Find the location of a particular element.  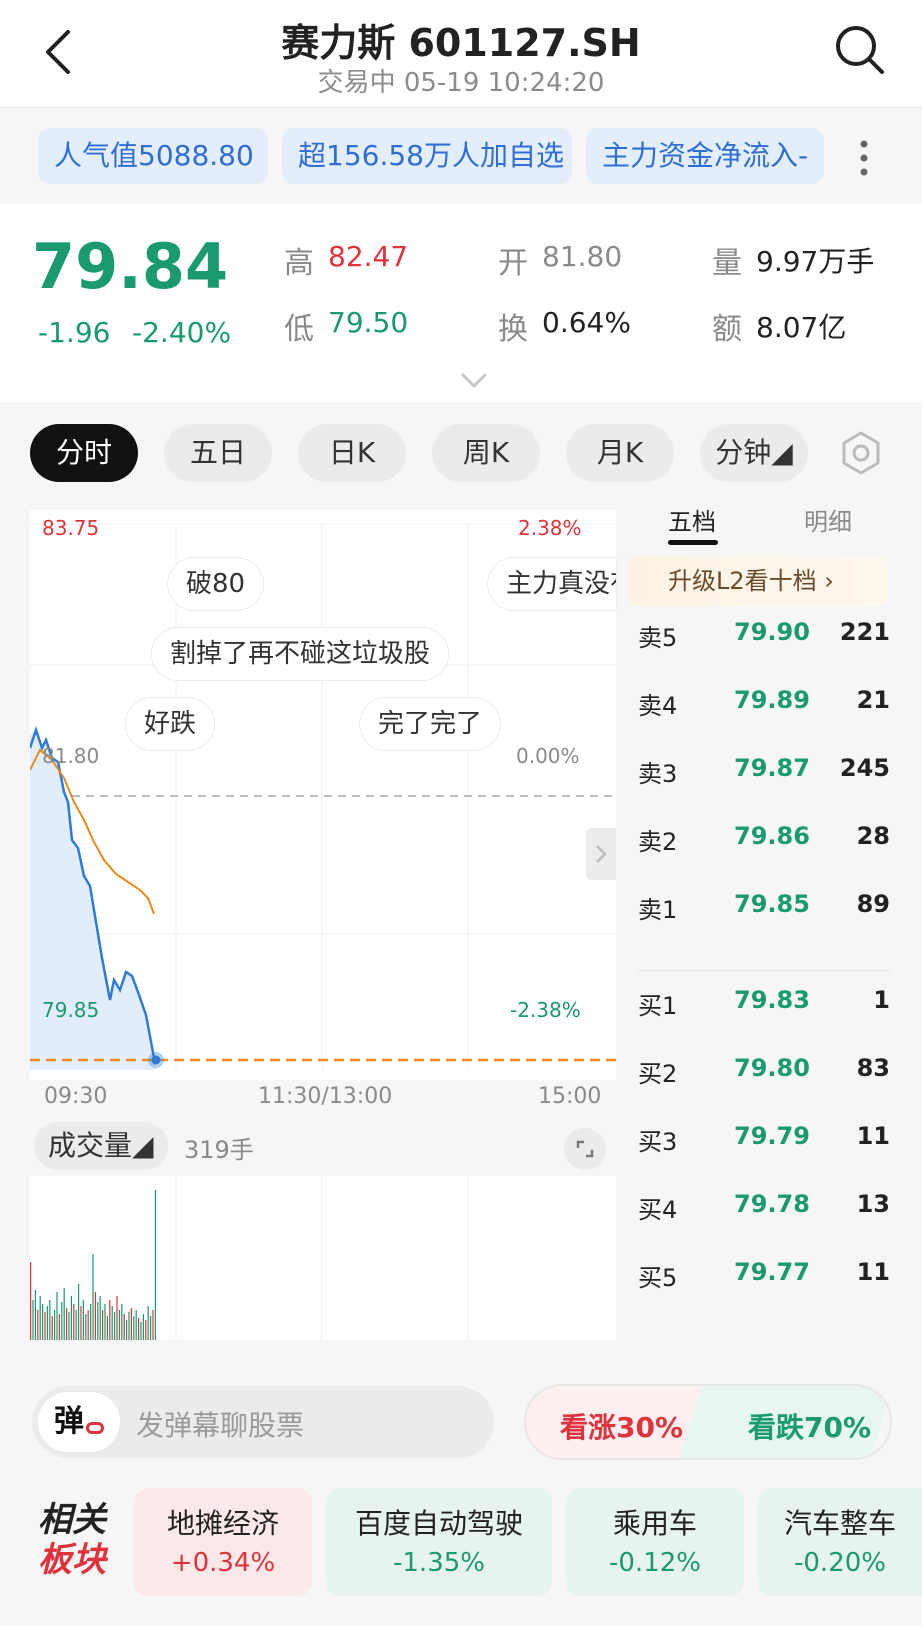

current-point is located at coordinates (156, 1060).